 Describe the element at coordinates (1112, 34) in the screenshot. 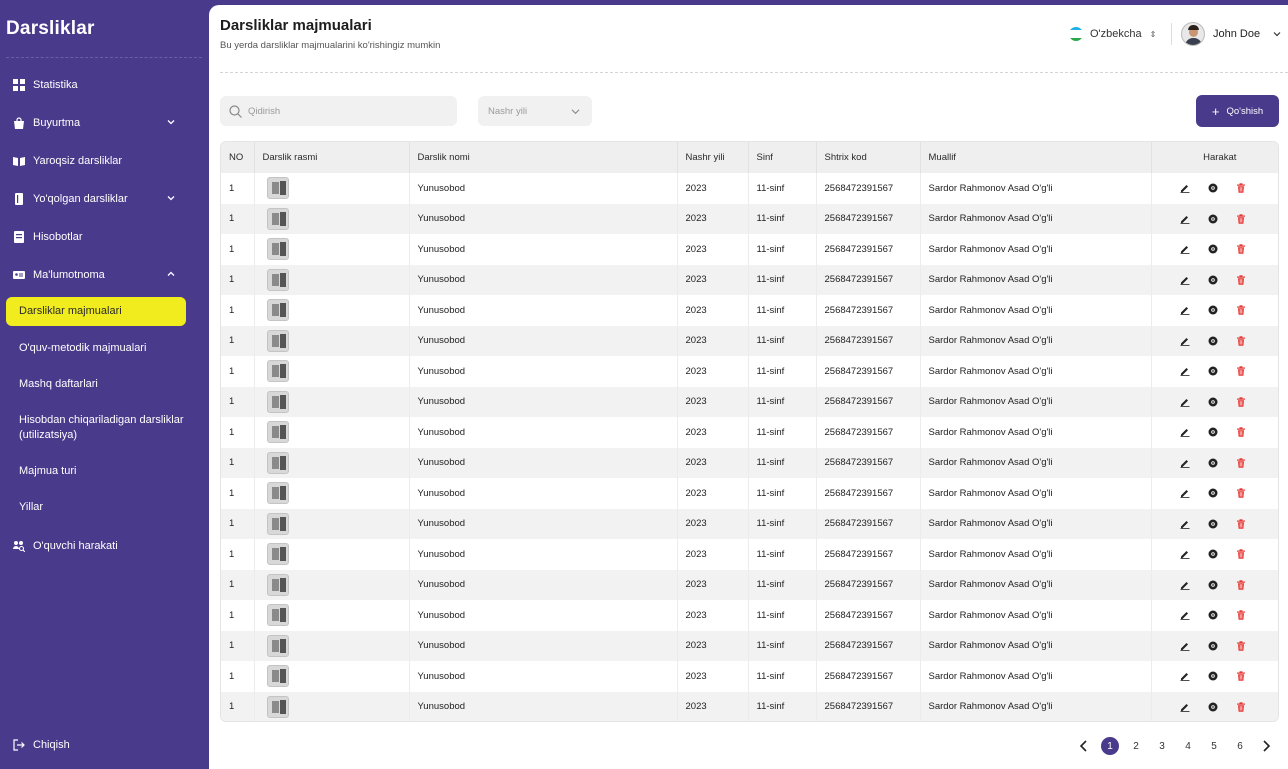

I see `language-selector: O'zbekcha ⇕` at that location.